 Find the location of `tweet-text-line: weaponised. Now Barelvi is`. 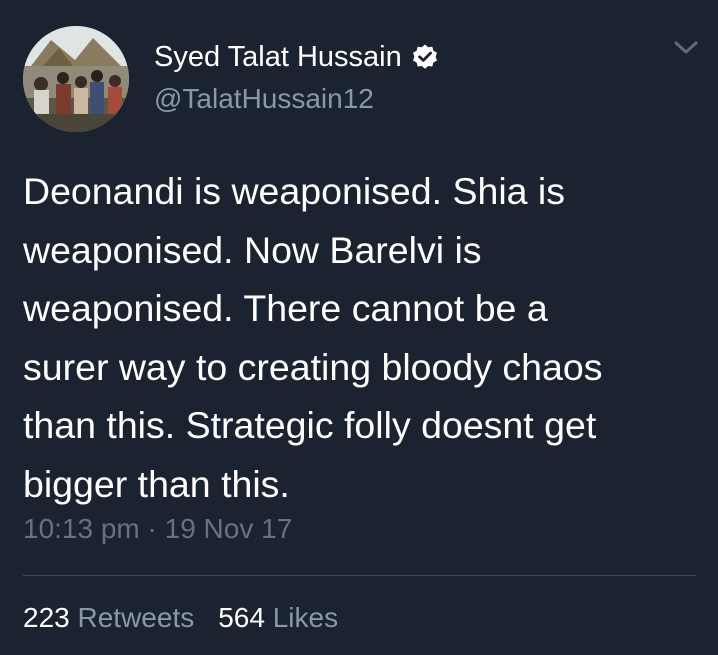

tweet-text-line: weaponised. Now Barelvi is is located at coordinates (252, 249).